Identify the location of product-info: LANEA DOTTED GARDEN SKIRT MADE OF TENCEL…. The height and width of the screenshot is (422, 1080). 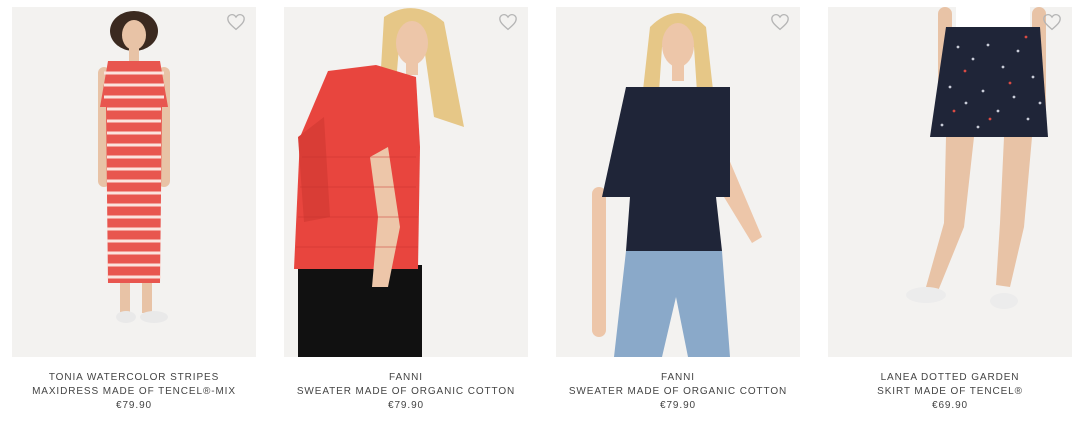
(950, 392).